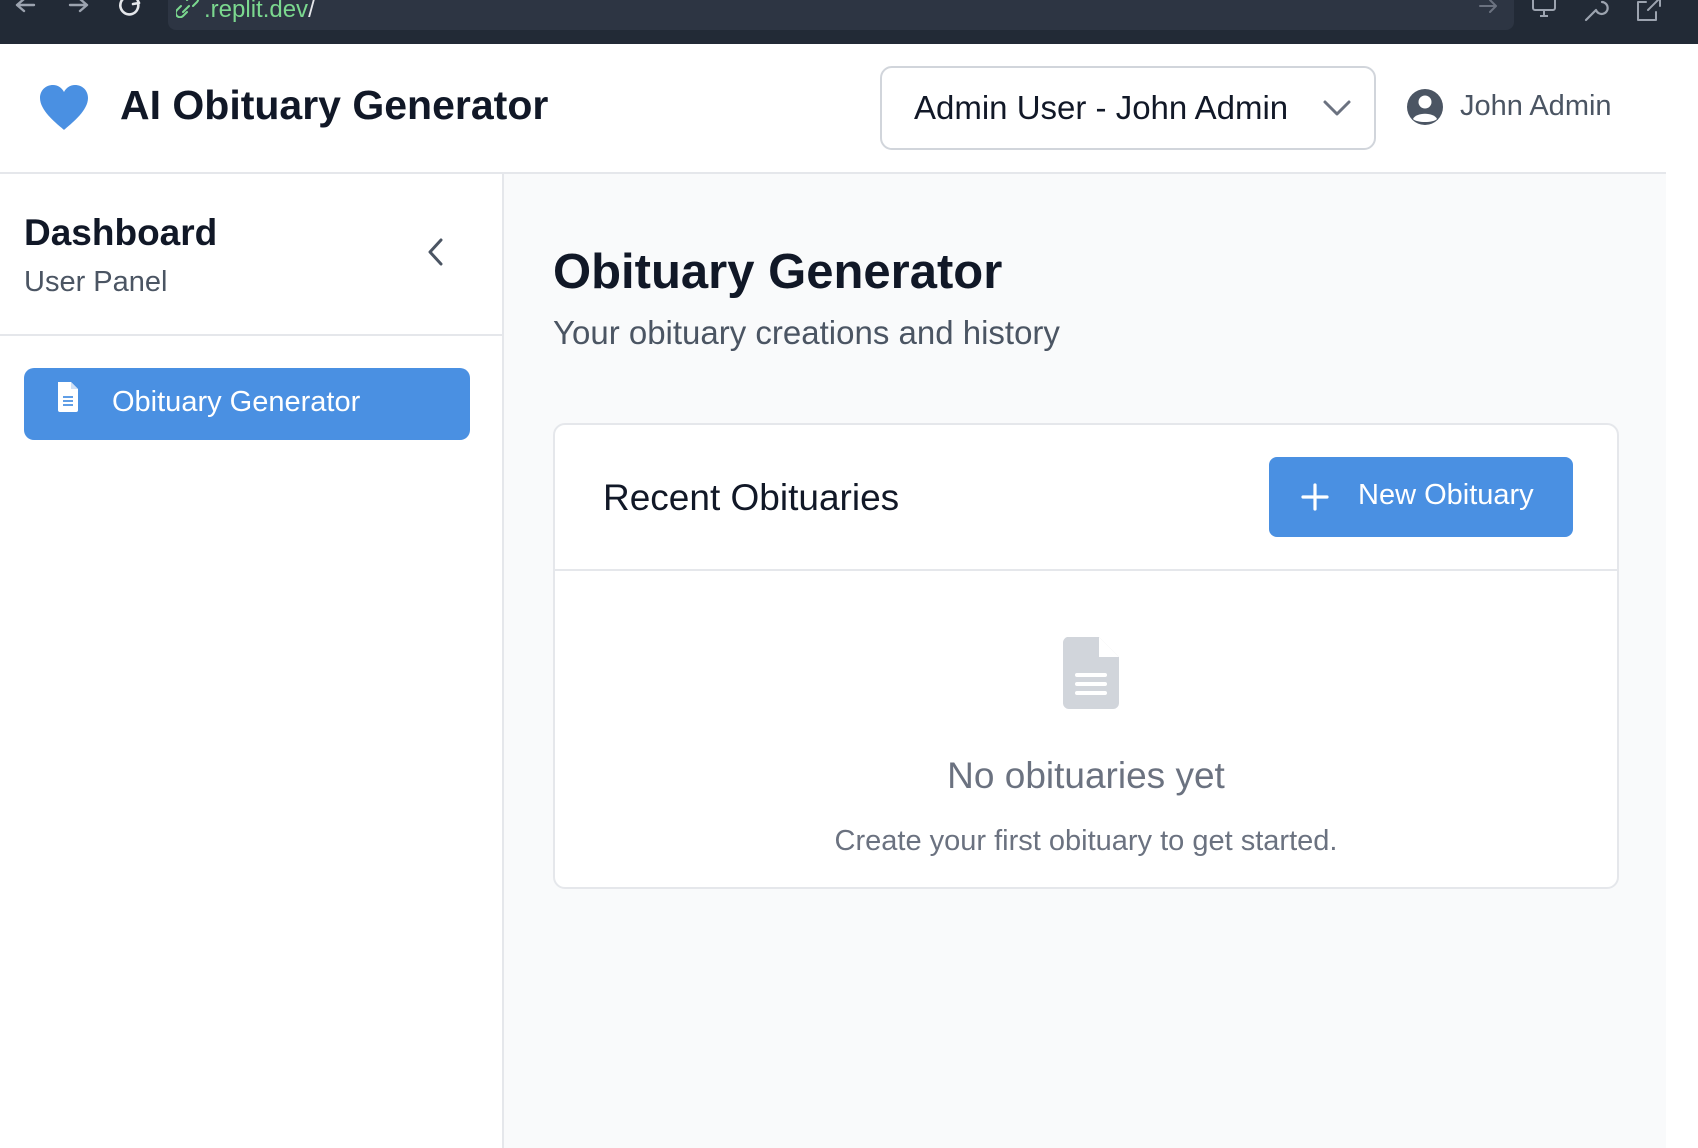 Image resolution: width=1698 pixels, height=1148 pixels. I want to click on browser-toolbar: .replit.dev/, so click(849, 22).